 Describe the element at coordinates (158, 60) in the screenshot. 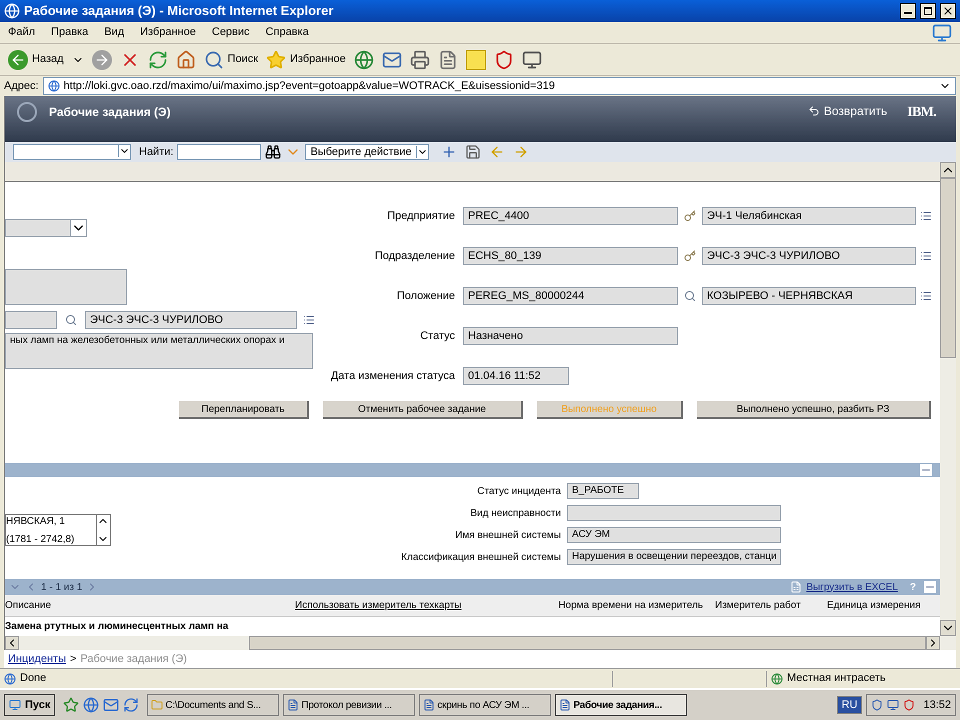

I see `refresh-icon` at that location.